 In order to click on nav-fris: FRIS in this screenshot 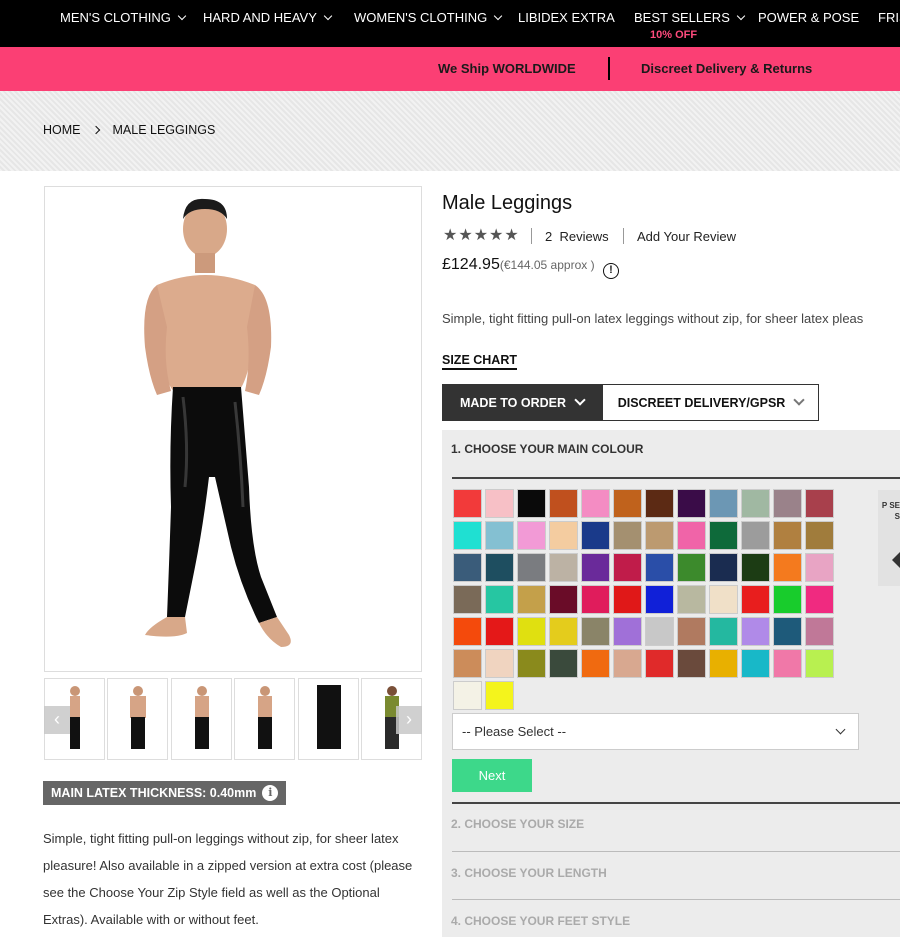, I will do `click(889, 17)`.